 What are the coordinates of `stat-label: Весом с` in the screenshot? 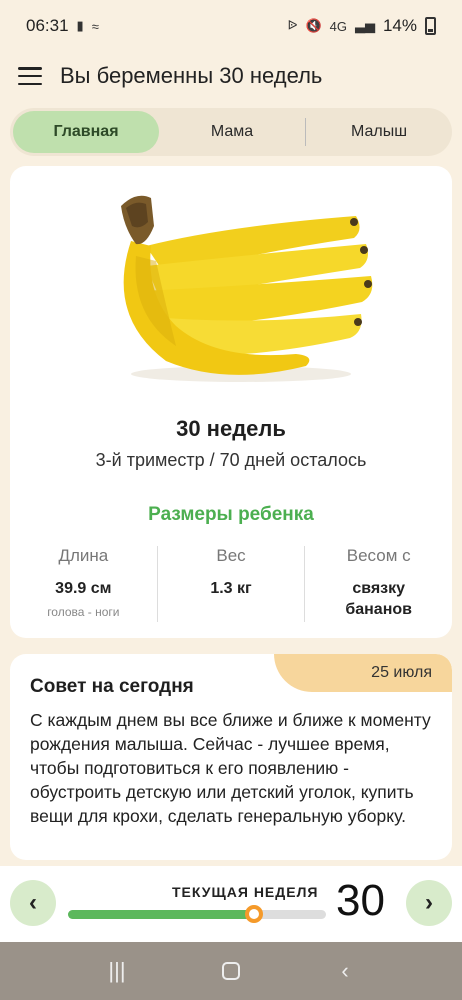 It's located at (378, 555).